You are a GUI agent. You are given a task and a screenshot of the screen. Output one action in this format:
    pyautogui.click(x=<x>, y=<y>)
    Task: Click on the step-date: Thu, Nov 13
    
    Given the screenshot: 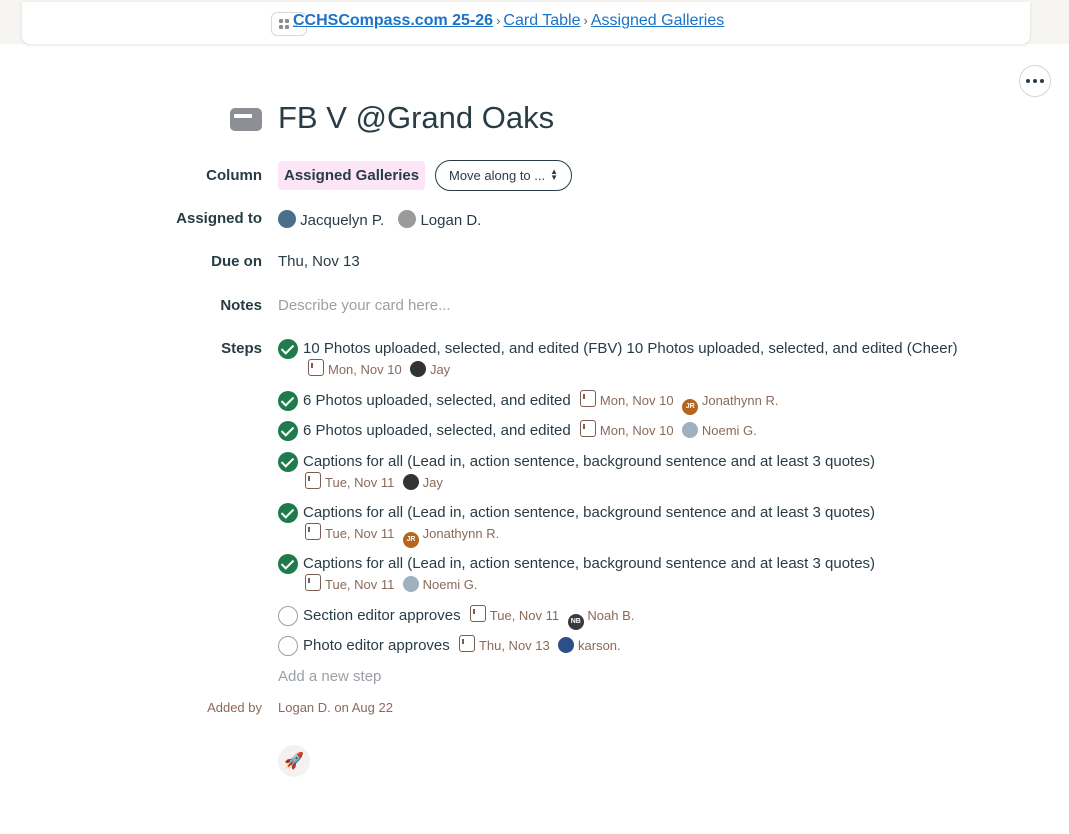 What is the action you would take?
    pyautogui.click(x=514, y=645)
    